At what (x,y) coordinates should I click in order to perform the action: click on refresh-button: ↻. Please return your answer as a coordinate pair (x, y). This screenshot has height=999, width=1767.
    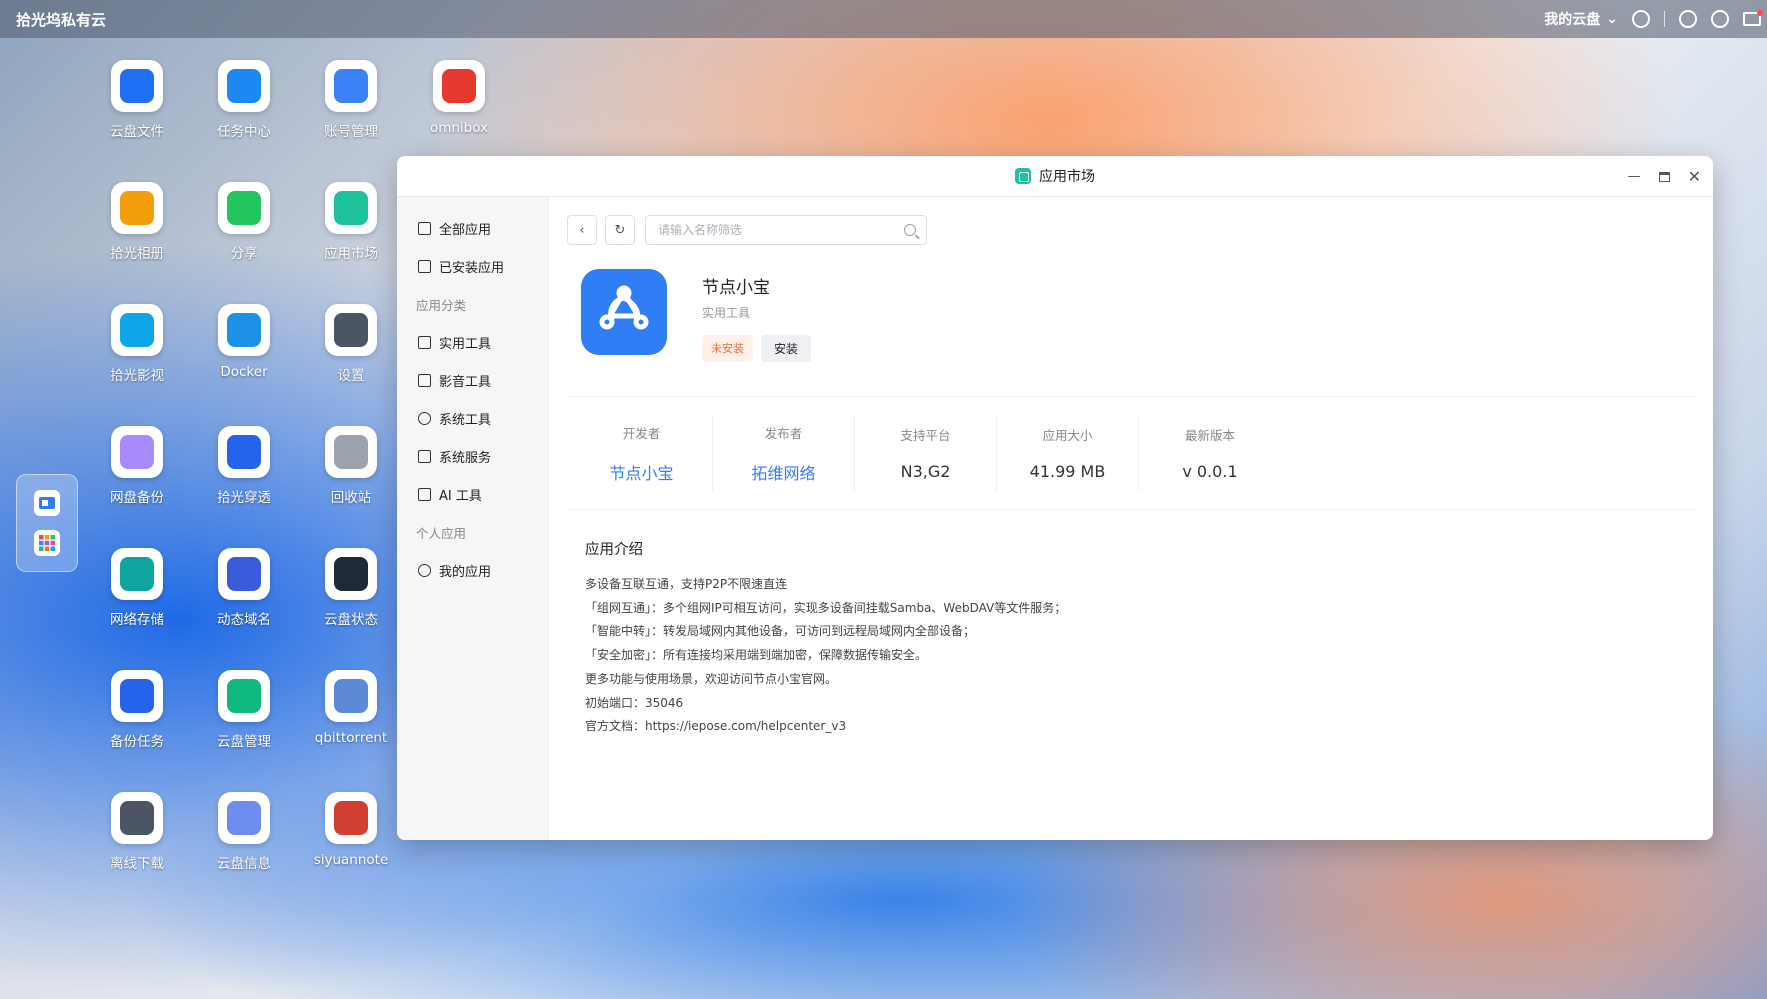
    Looking at the image, I should click on (620, 230).